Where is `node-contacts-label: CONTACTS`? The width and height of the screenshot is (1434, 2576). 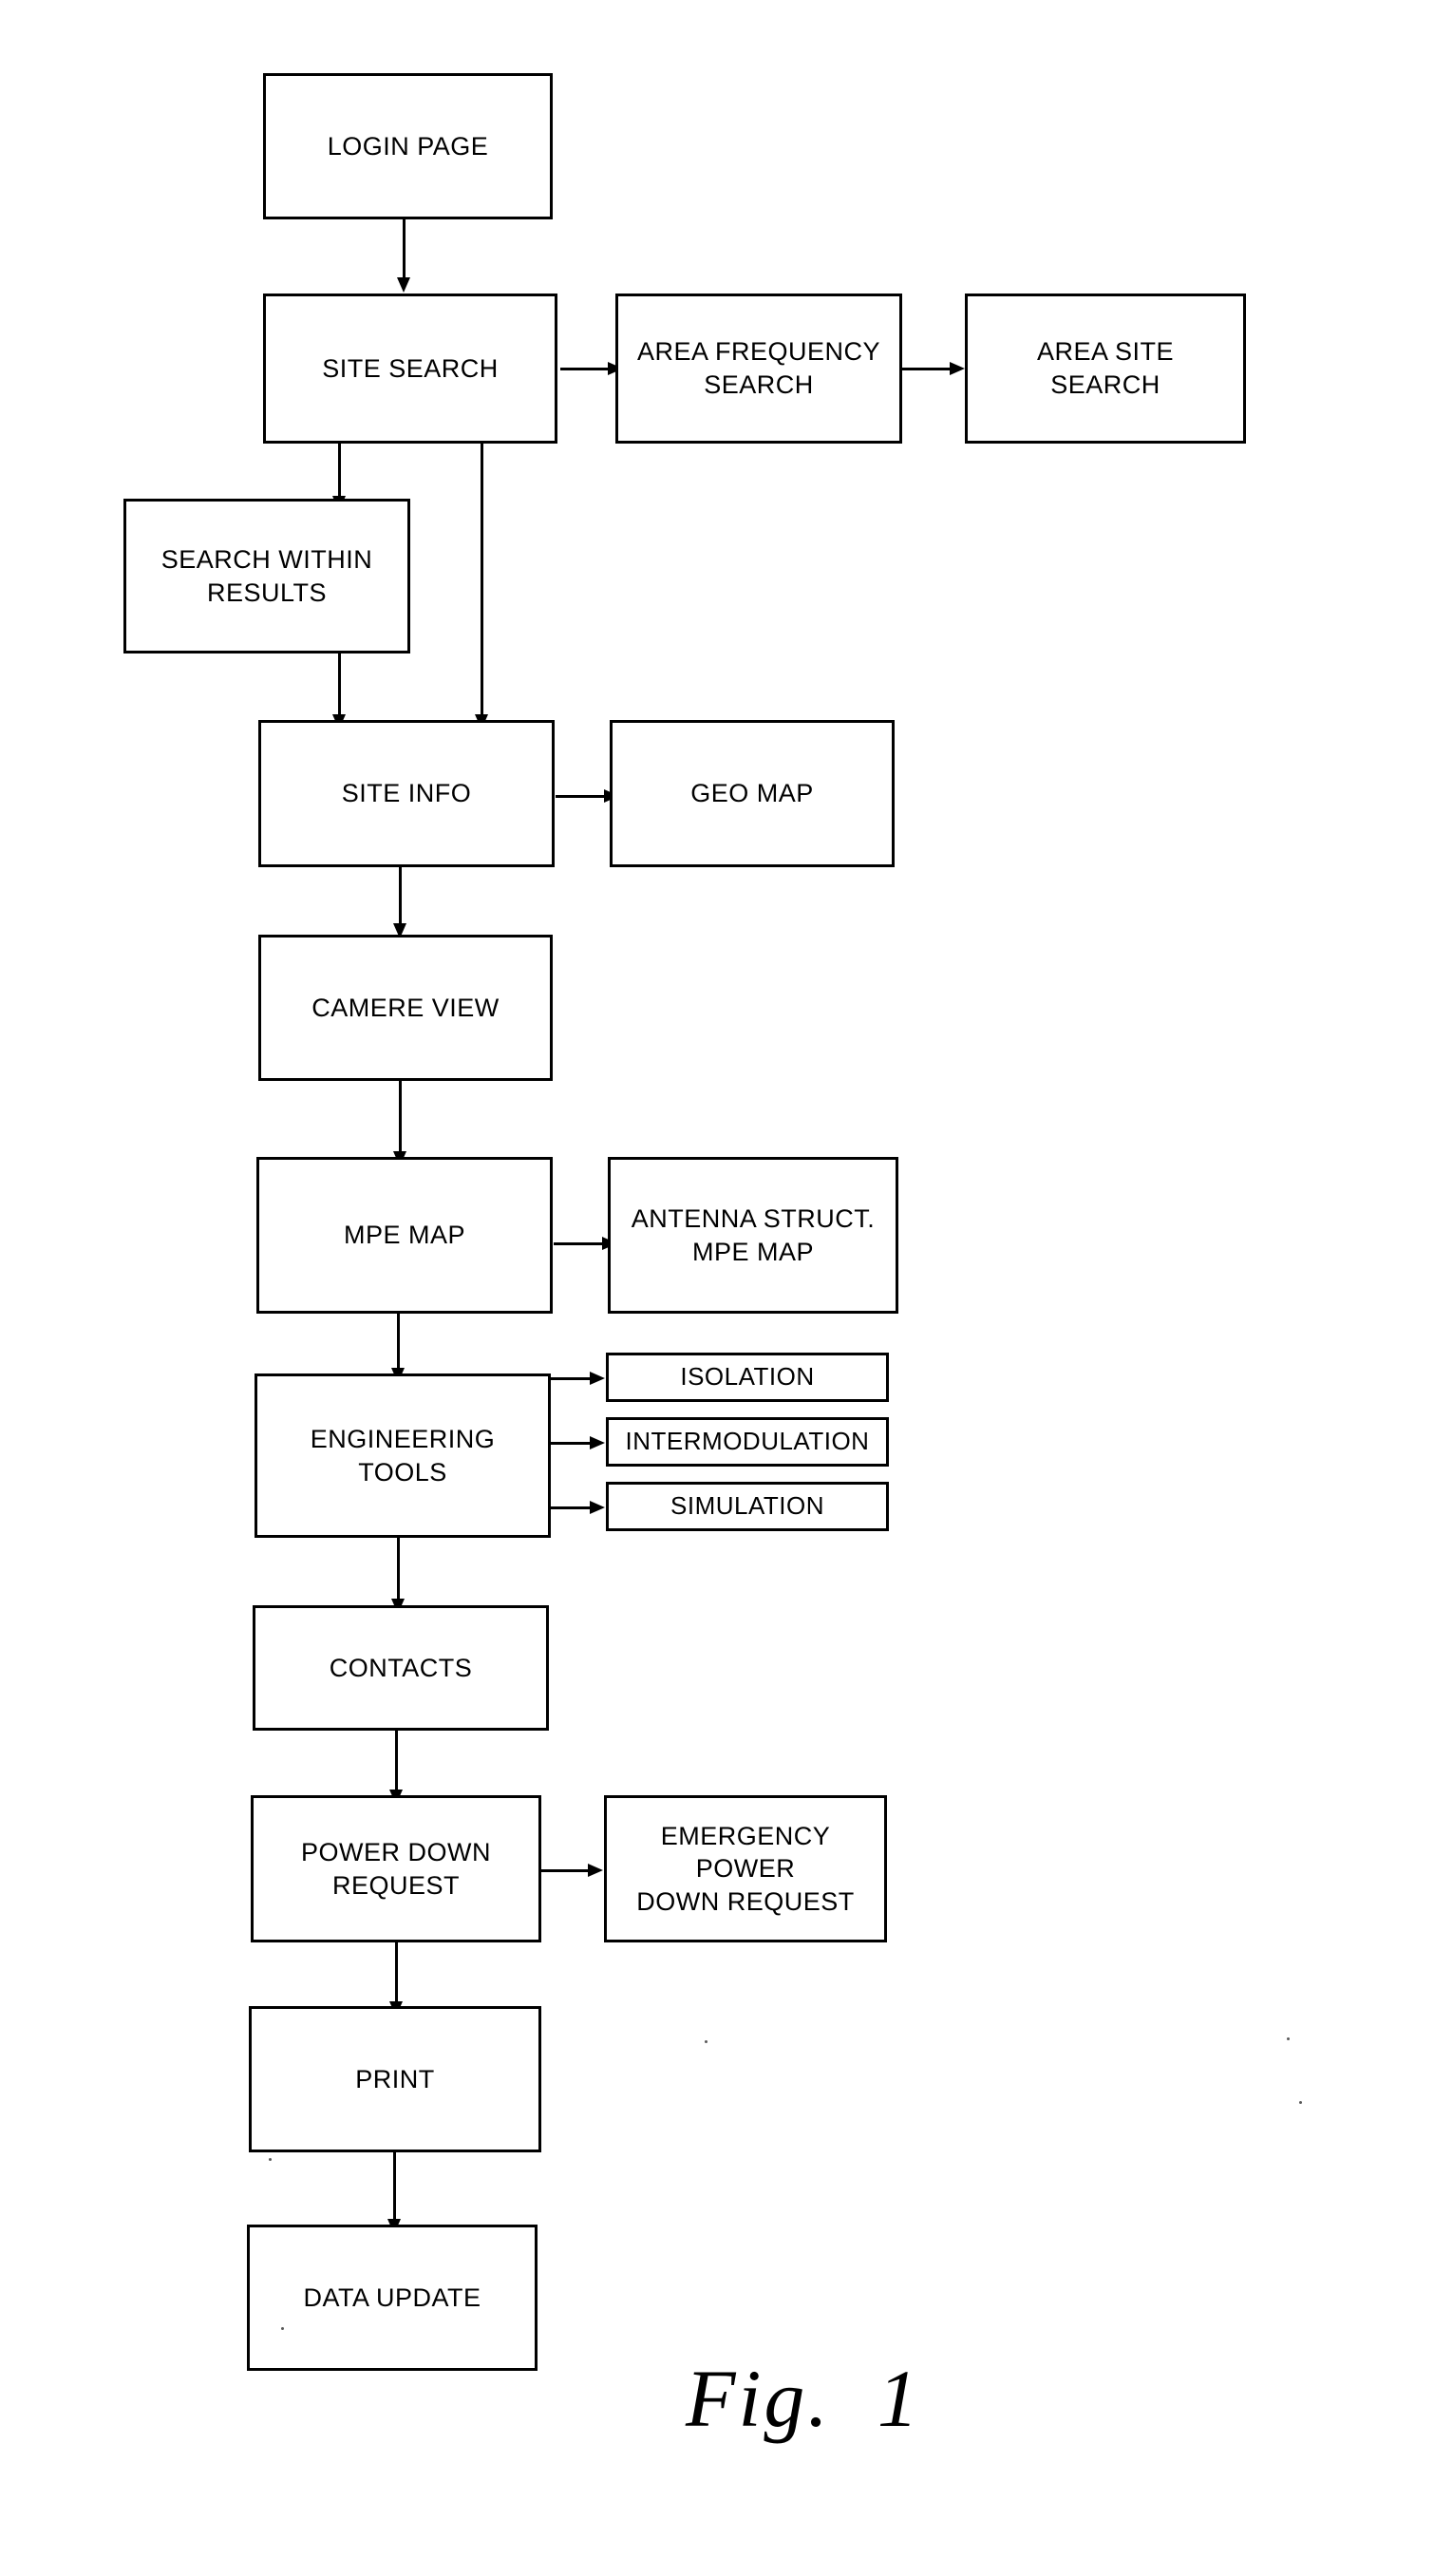
node-contacts-label: CONTACTS is located at coordinates (401, 1667).